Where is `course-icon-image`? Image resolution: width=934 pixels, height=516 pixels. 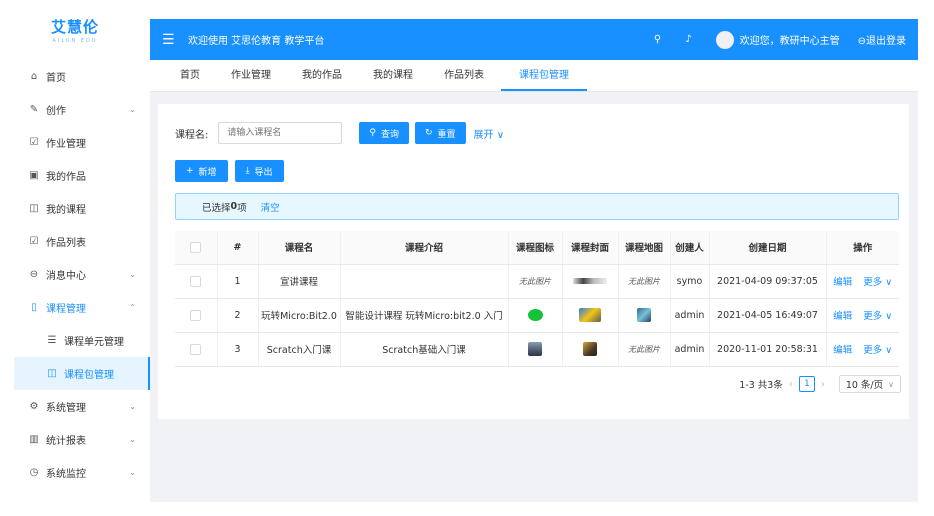 course-icon-image is located at coordinates (535, 349).